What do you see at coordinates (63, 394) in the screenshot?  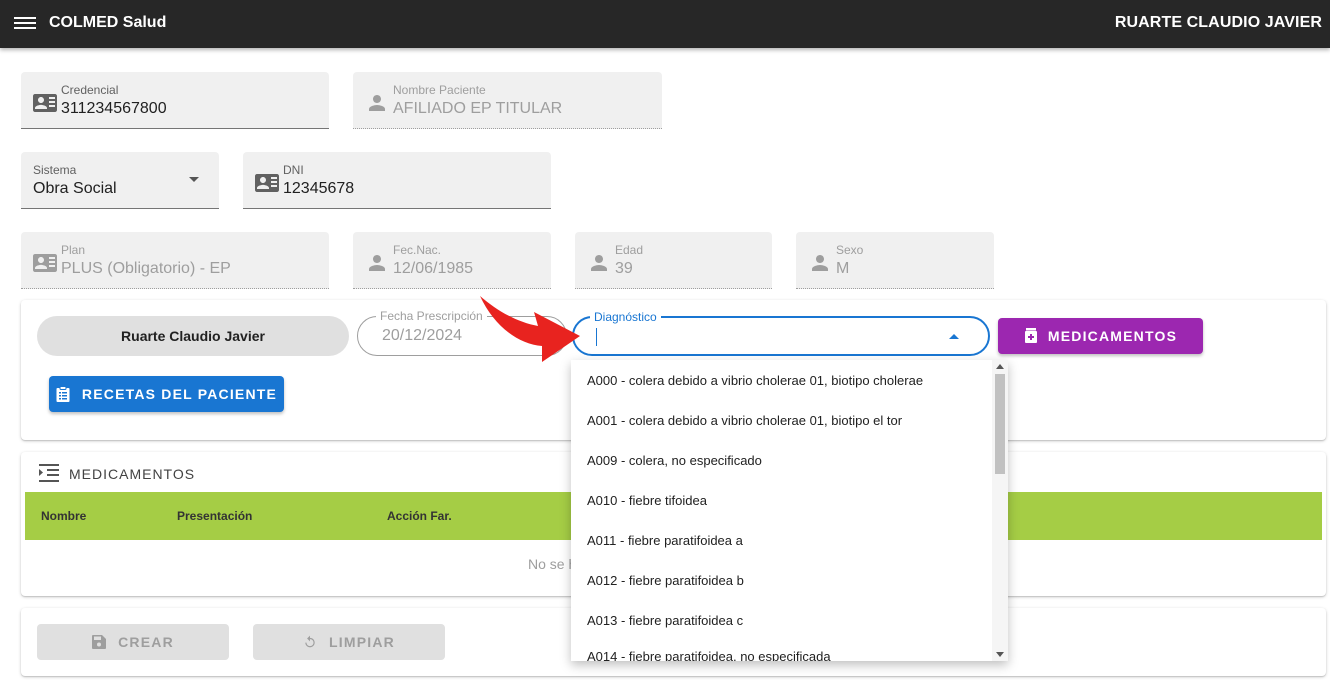 I see `clipboard-icon` at bounding box center [63, 394].